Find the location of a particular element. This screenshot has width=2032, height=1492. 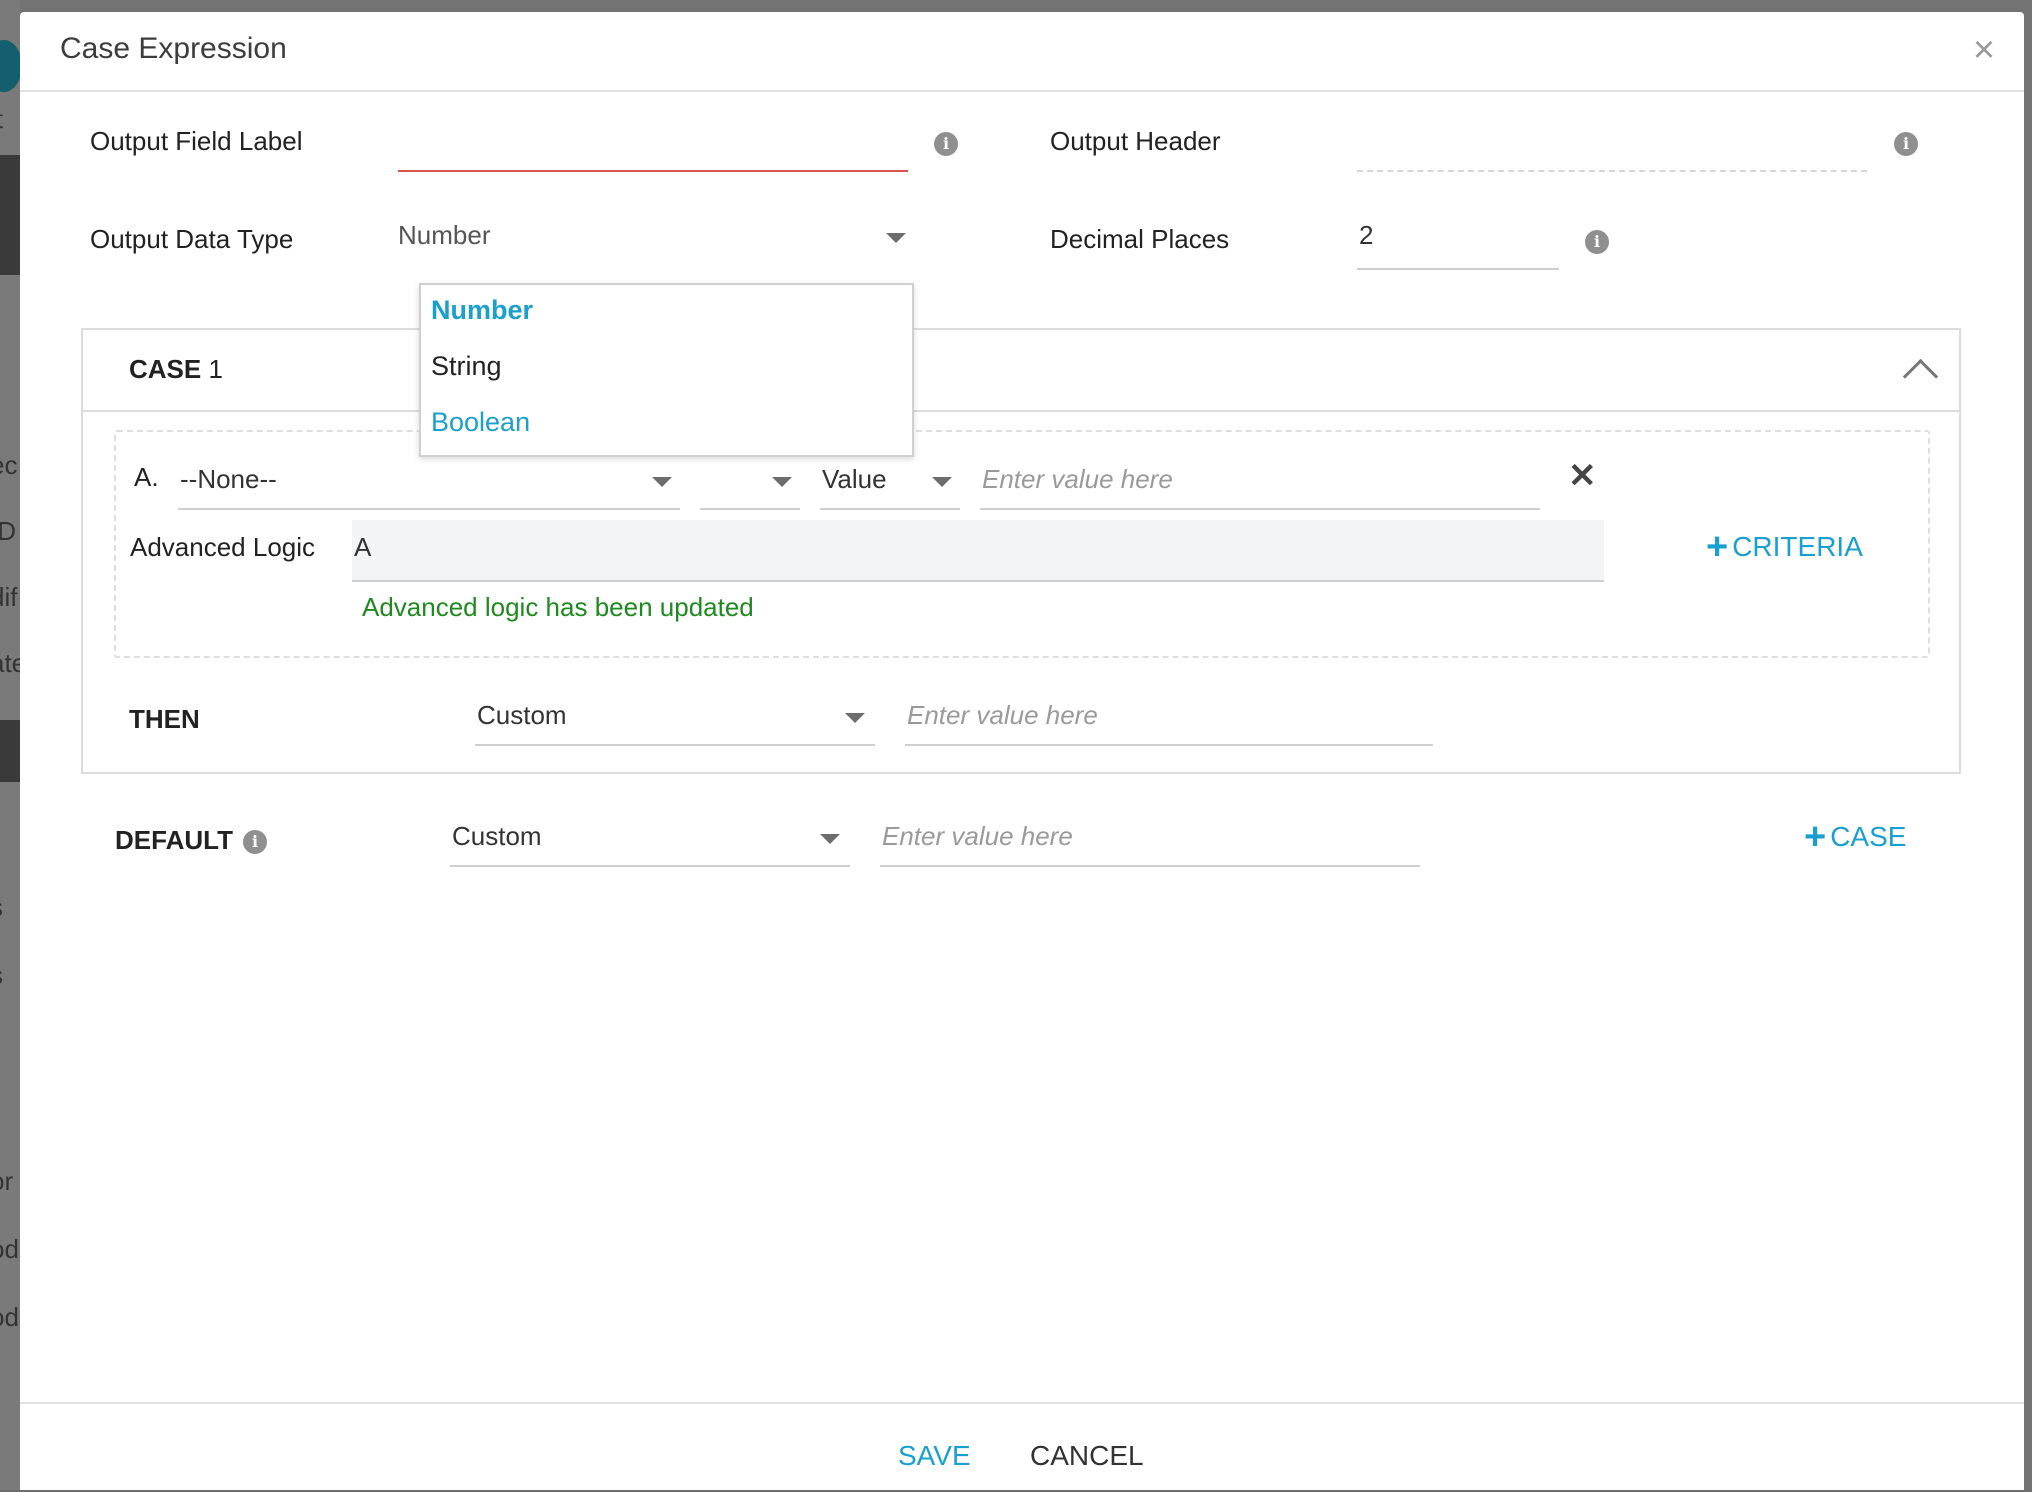

criteria-value-type-select: Value is located at coordinates (890, 481).